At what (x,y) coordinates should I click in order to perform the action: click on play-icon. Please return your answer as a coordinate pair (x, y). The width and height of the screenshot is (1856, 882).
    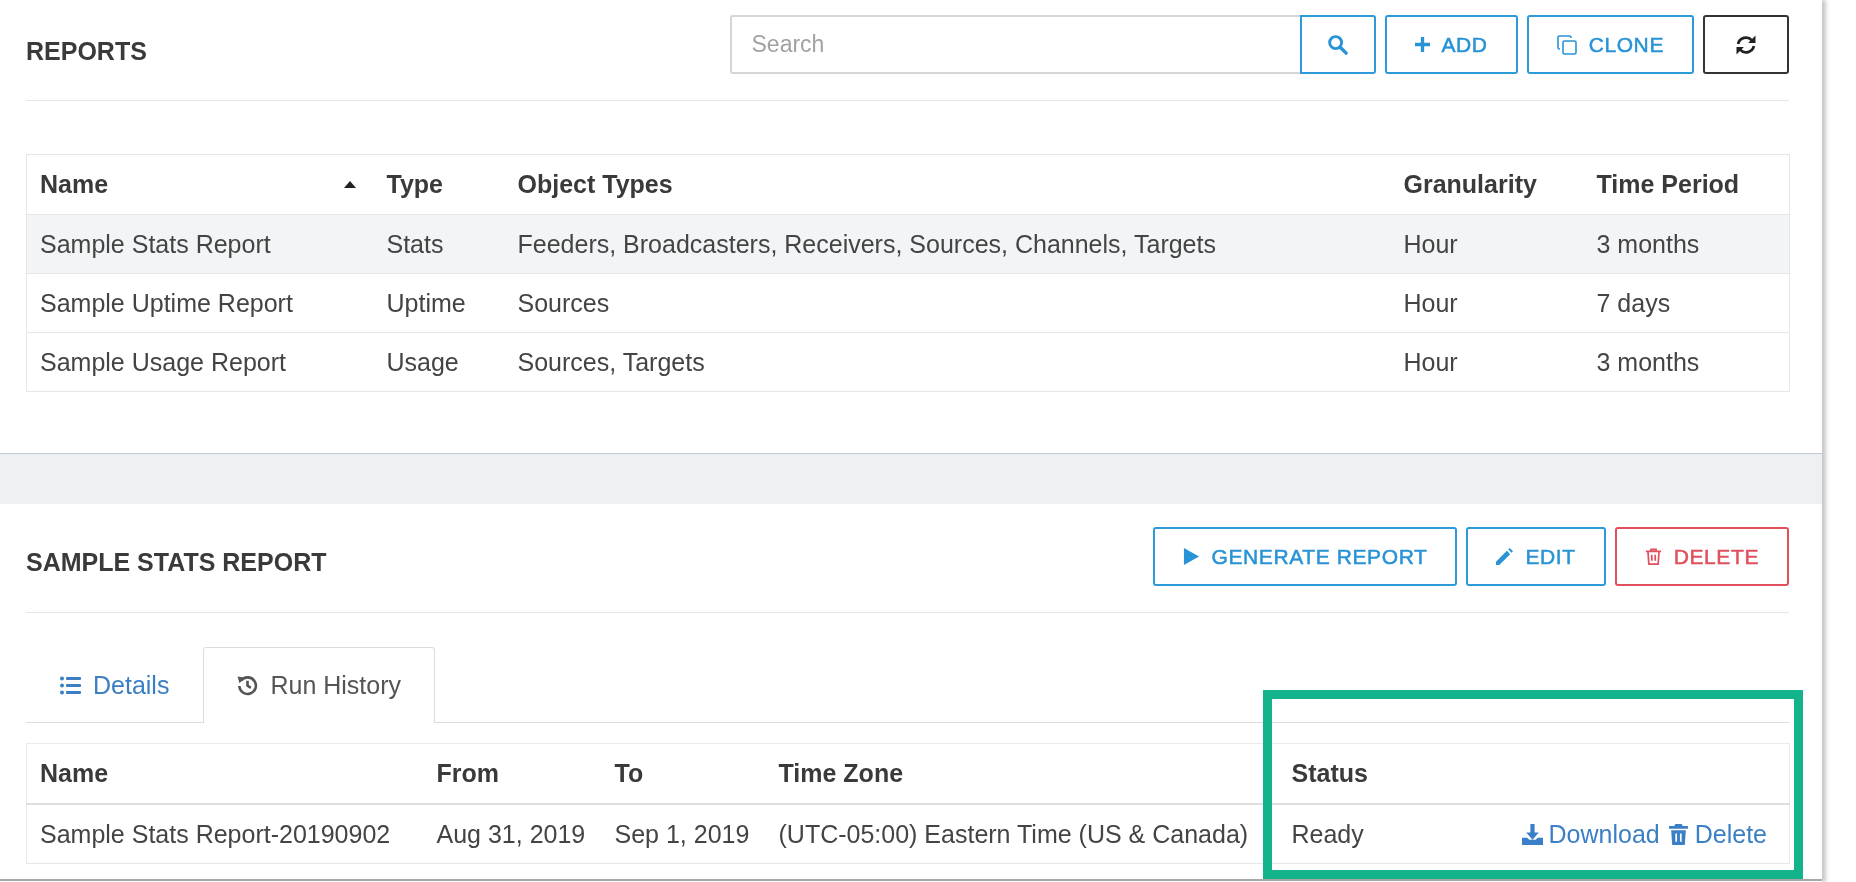
    Looking at the image, I should click on (1191, 556).